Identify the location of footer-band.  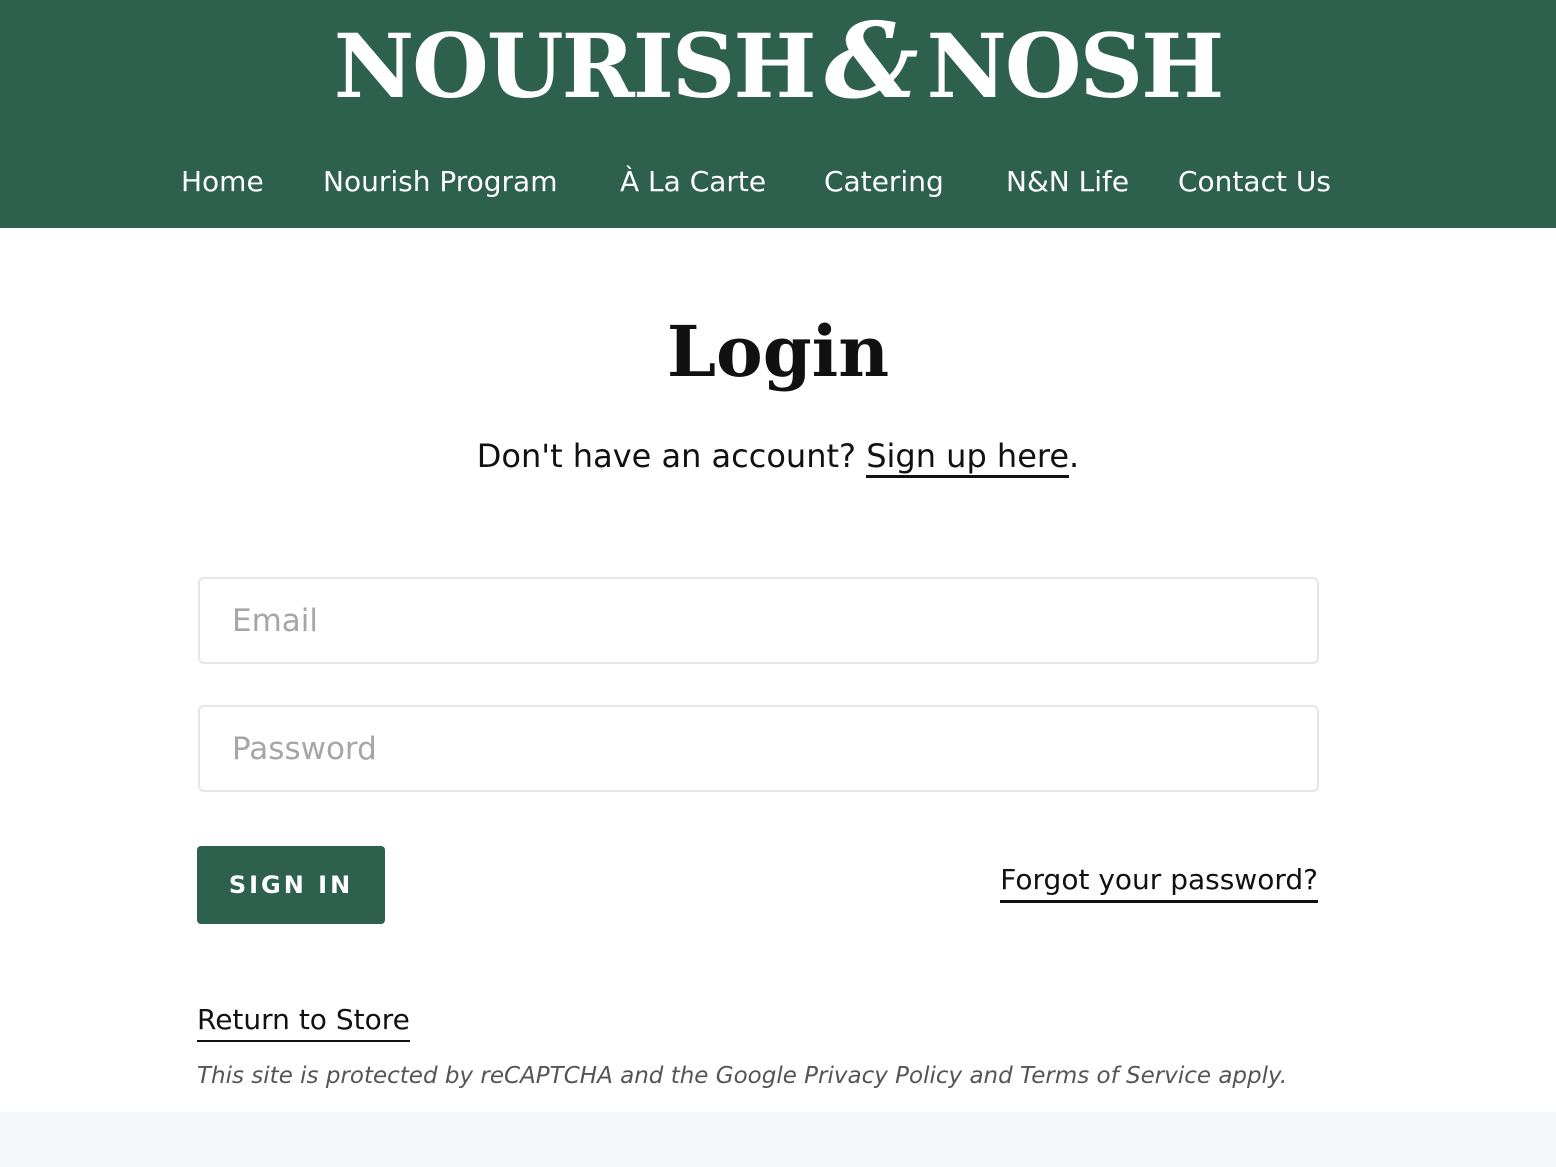
(778, 1139).